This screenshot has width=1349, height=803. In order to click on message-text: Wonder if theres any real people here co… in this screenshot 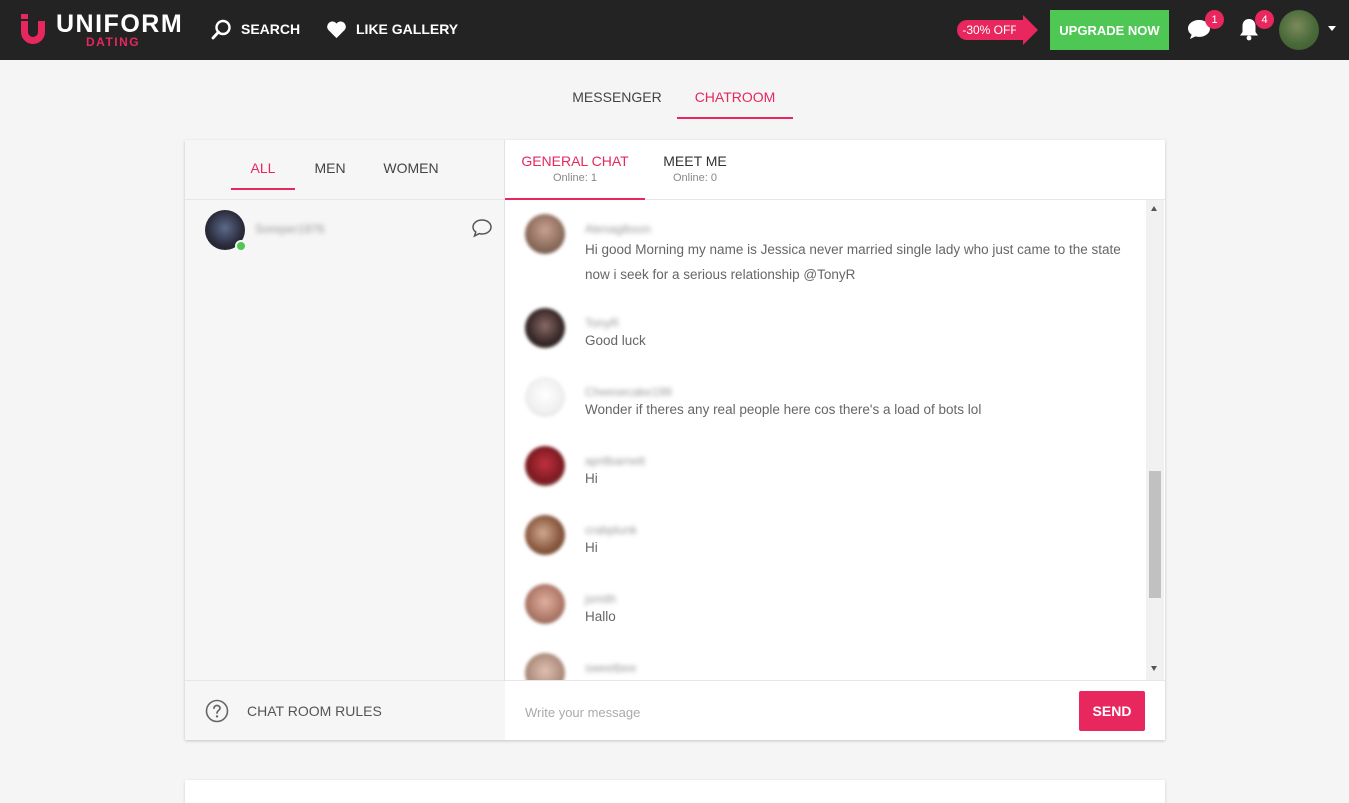, I will do `click(783, 409)`.